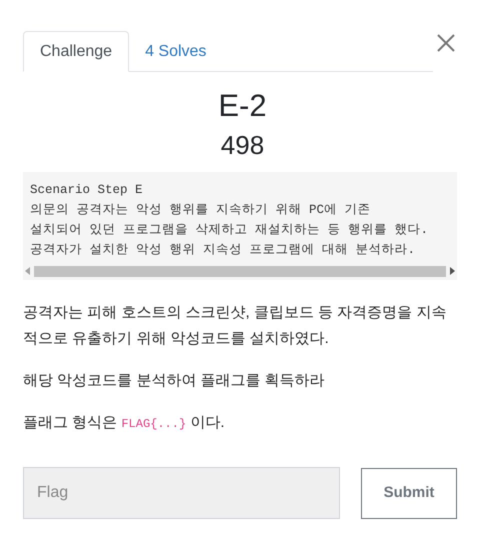 This screenshot has height=556, width=485. I want to click on scroll-right-icon, so click(452, 271).